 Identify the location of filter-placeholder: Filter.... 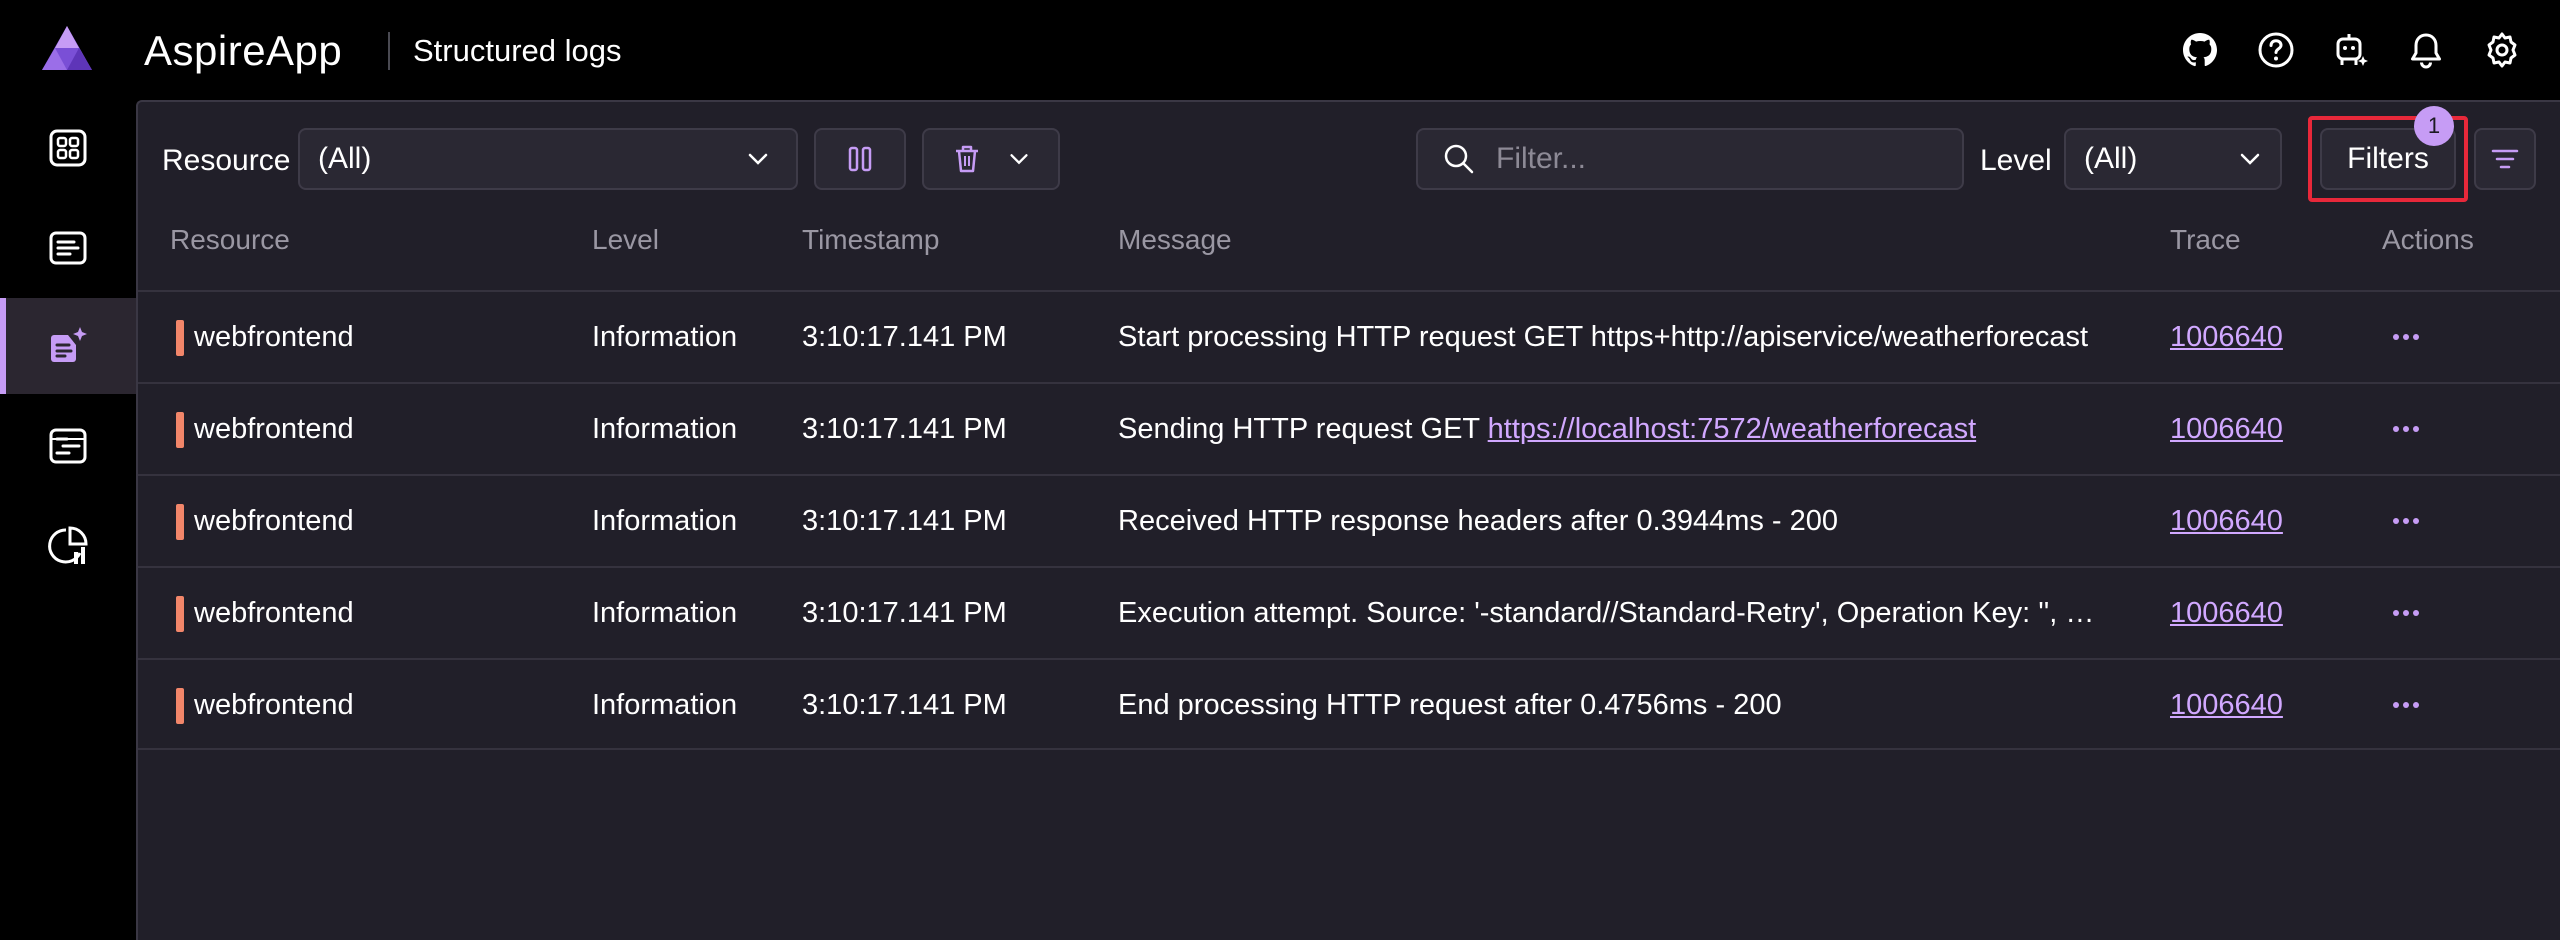
(1541, 158).